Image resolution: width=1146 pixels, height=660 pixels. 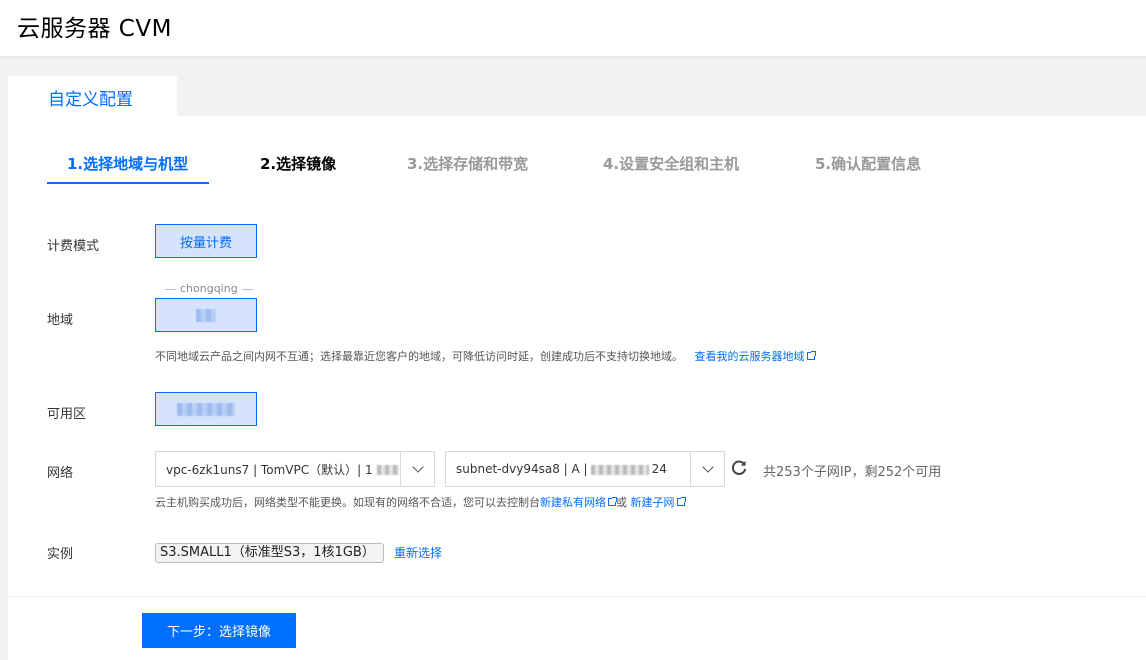 What do you see at coordinates (90, 100) in the screenshot?
I see `tab-custom-config-label: 自定义配置` at bounding box center [90, 100].